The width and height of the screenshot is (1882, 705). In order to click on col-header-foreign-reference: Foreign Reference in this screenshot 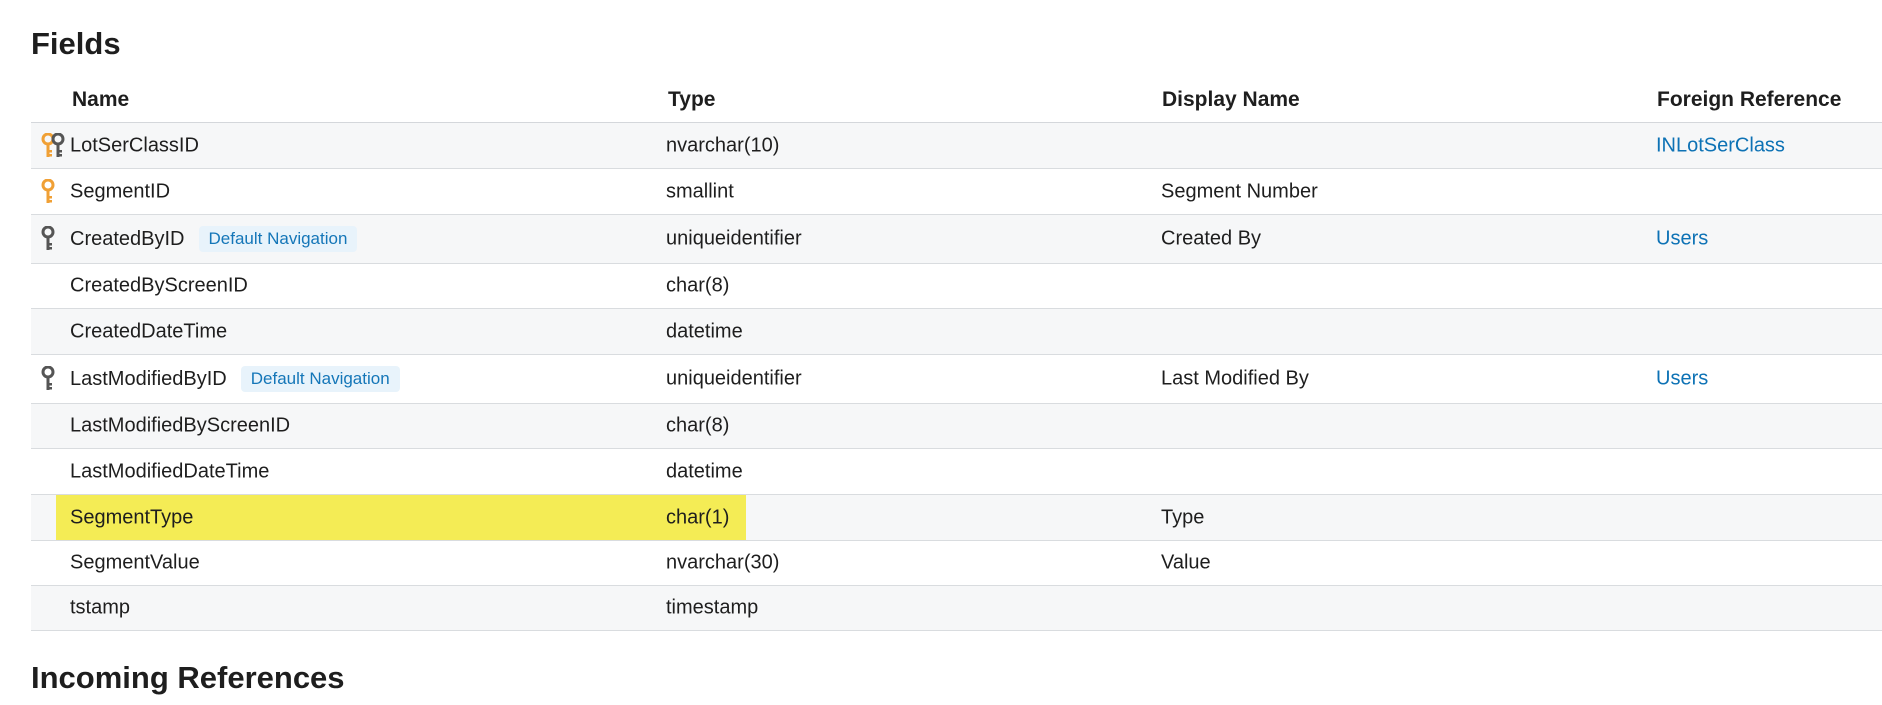, I will do `click(1749, 100)`.